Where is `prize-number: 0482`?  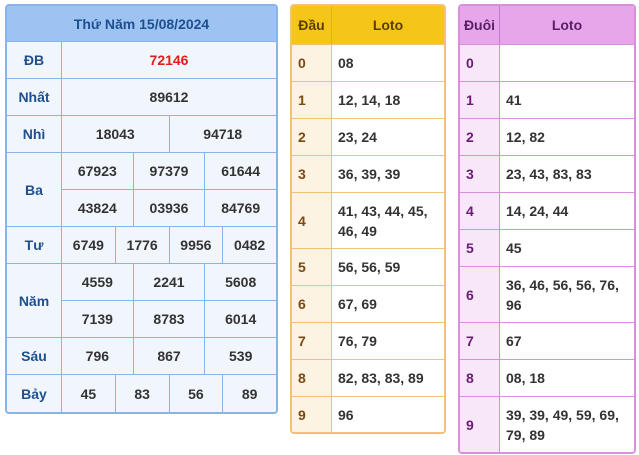 prize-number: 0482 is located at coordinates (249, 245).